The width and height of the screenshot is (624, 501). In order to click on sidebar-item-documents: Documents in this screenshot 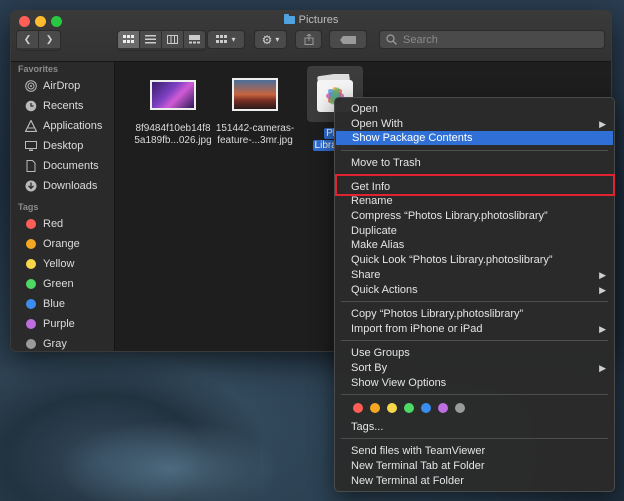, I will do `click(62, 166)`.